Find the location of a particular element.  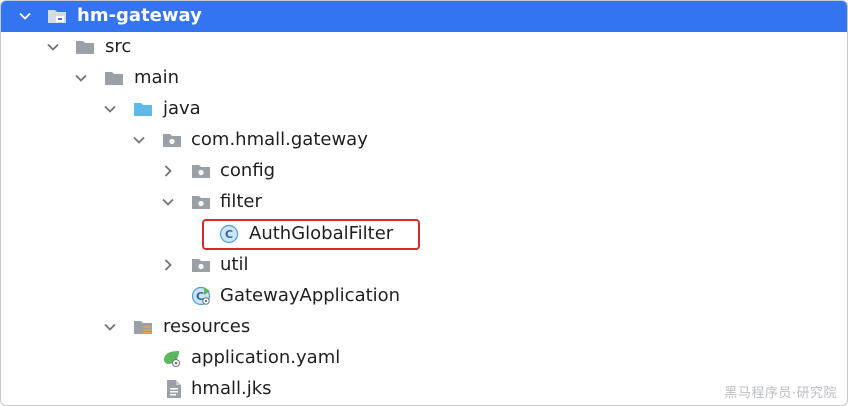

tree-item-hm-gateway: hm-gateway is located at coordinates (424, 16).